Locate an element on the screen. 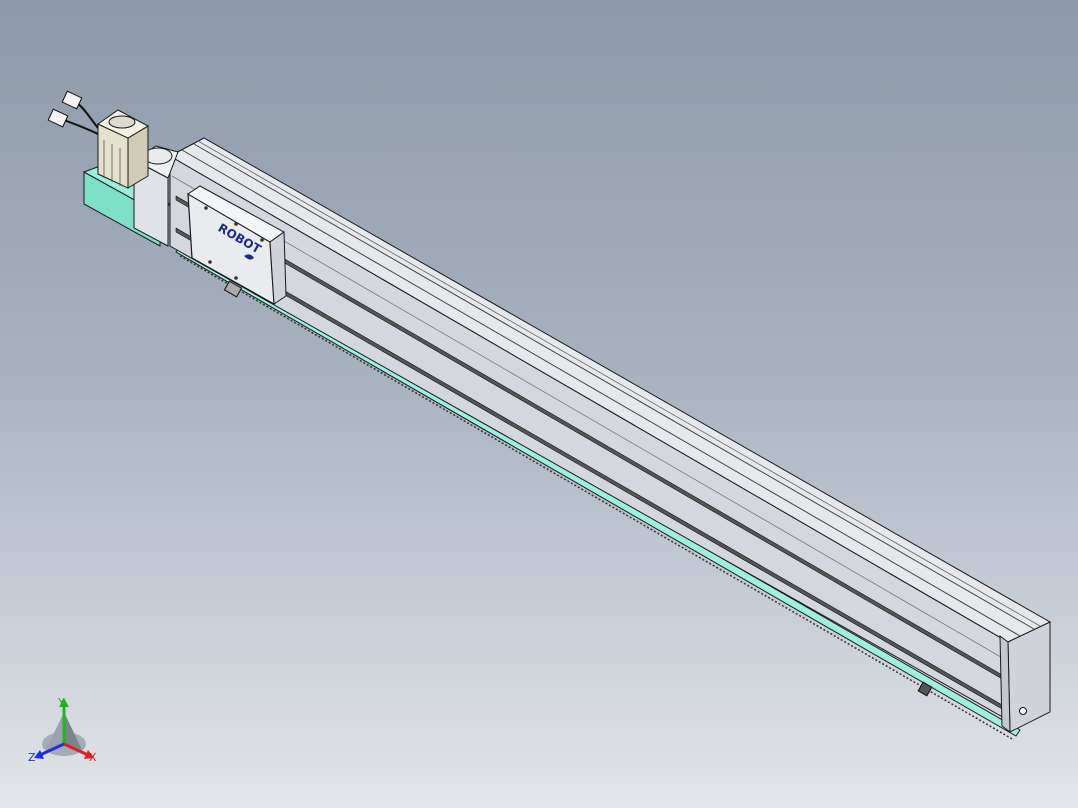  end-cap-hole is located at coordinates (1023, 711).